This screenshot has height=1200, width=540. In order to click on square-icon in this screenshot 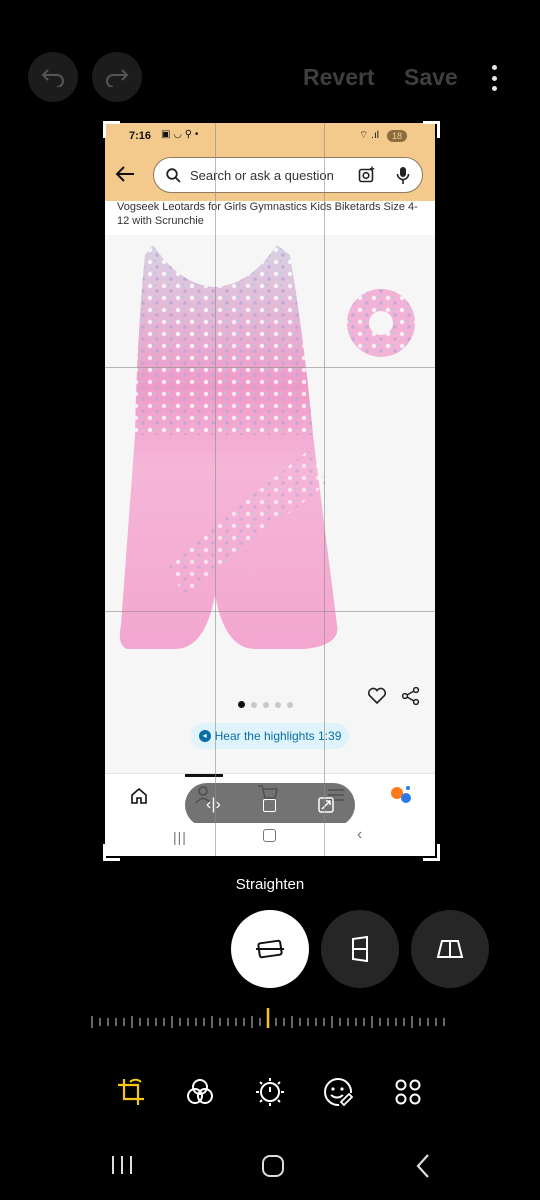, I will do `click(269, 805)`.